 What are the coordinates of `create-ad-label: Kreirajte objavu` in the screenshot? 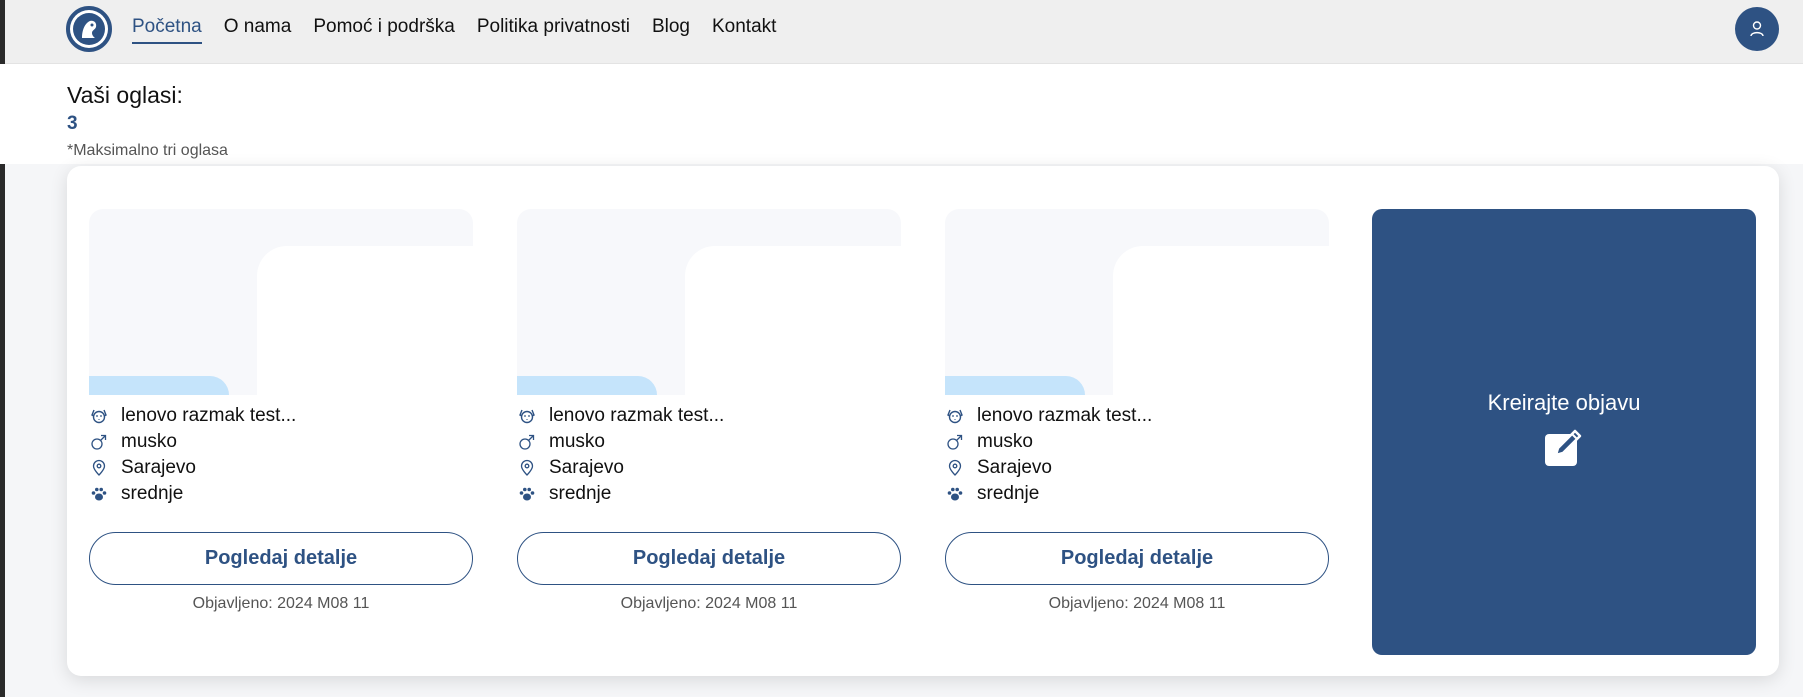 It's located at (1564, 402).